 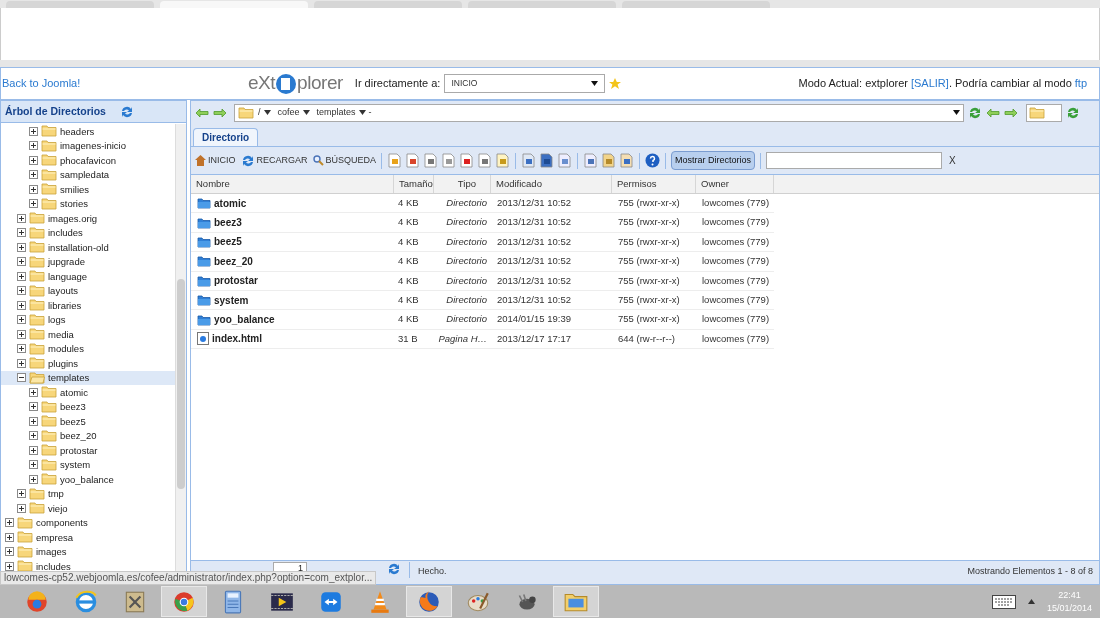 I want to click on tree-item: imagenes-inicio, so click(x=88, y=145).